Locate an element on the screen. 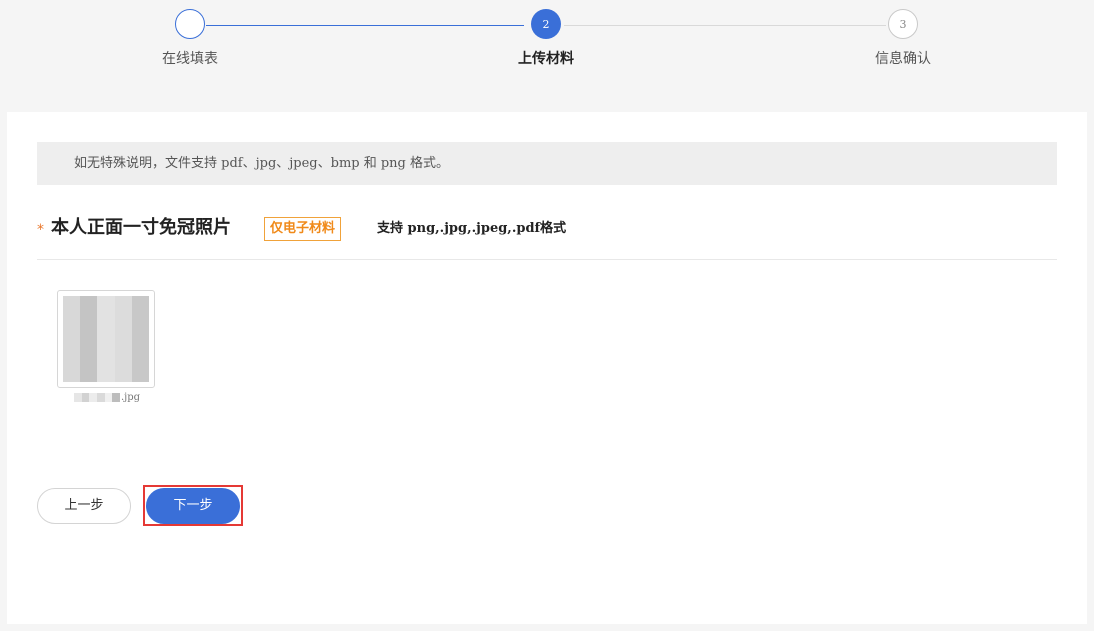  step-label: 信息确认 is located at coordinates (903, 59).